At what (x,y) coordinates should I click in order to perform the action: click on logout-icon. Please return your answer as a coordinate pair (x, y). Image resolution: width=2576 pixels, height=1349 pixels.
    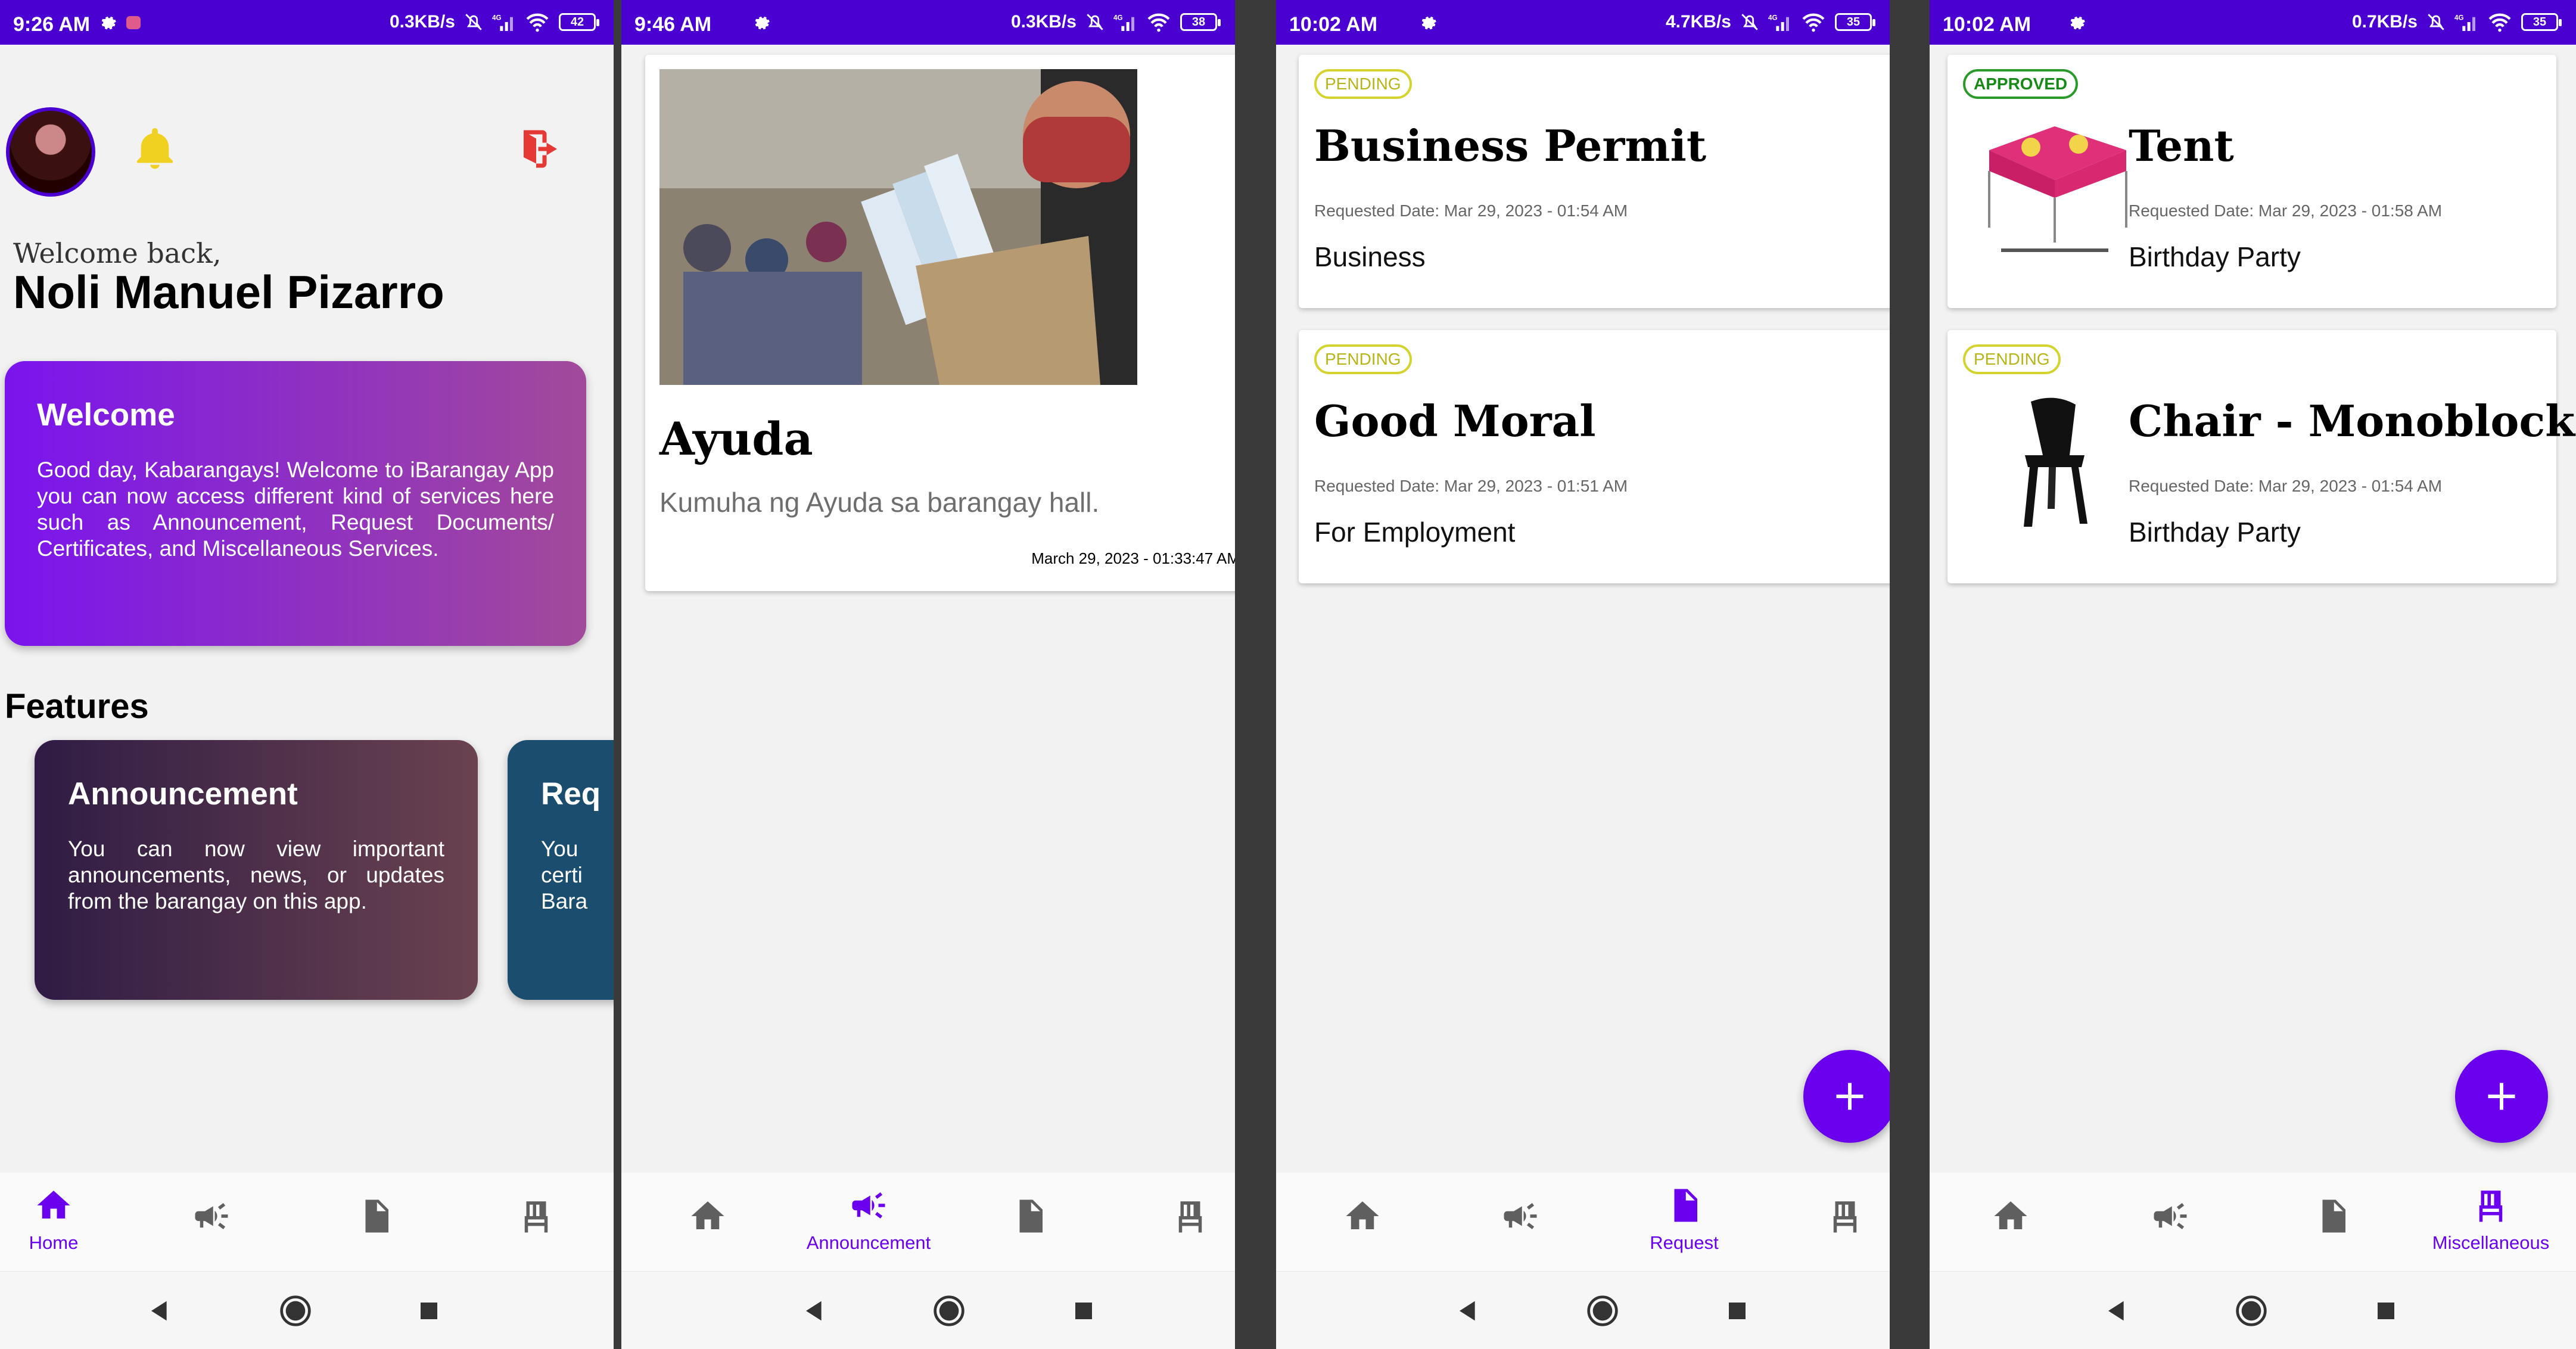
    Looking at the image, I should click on (540, 149).